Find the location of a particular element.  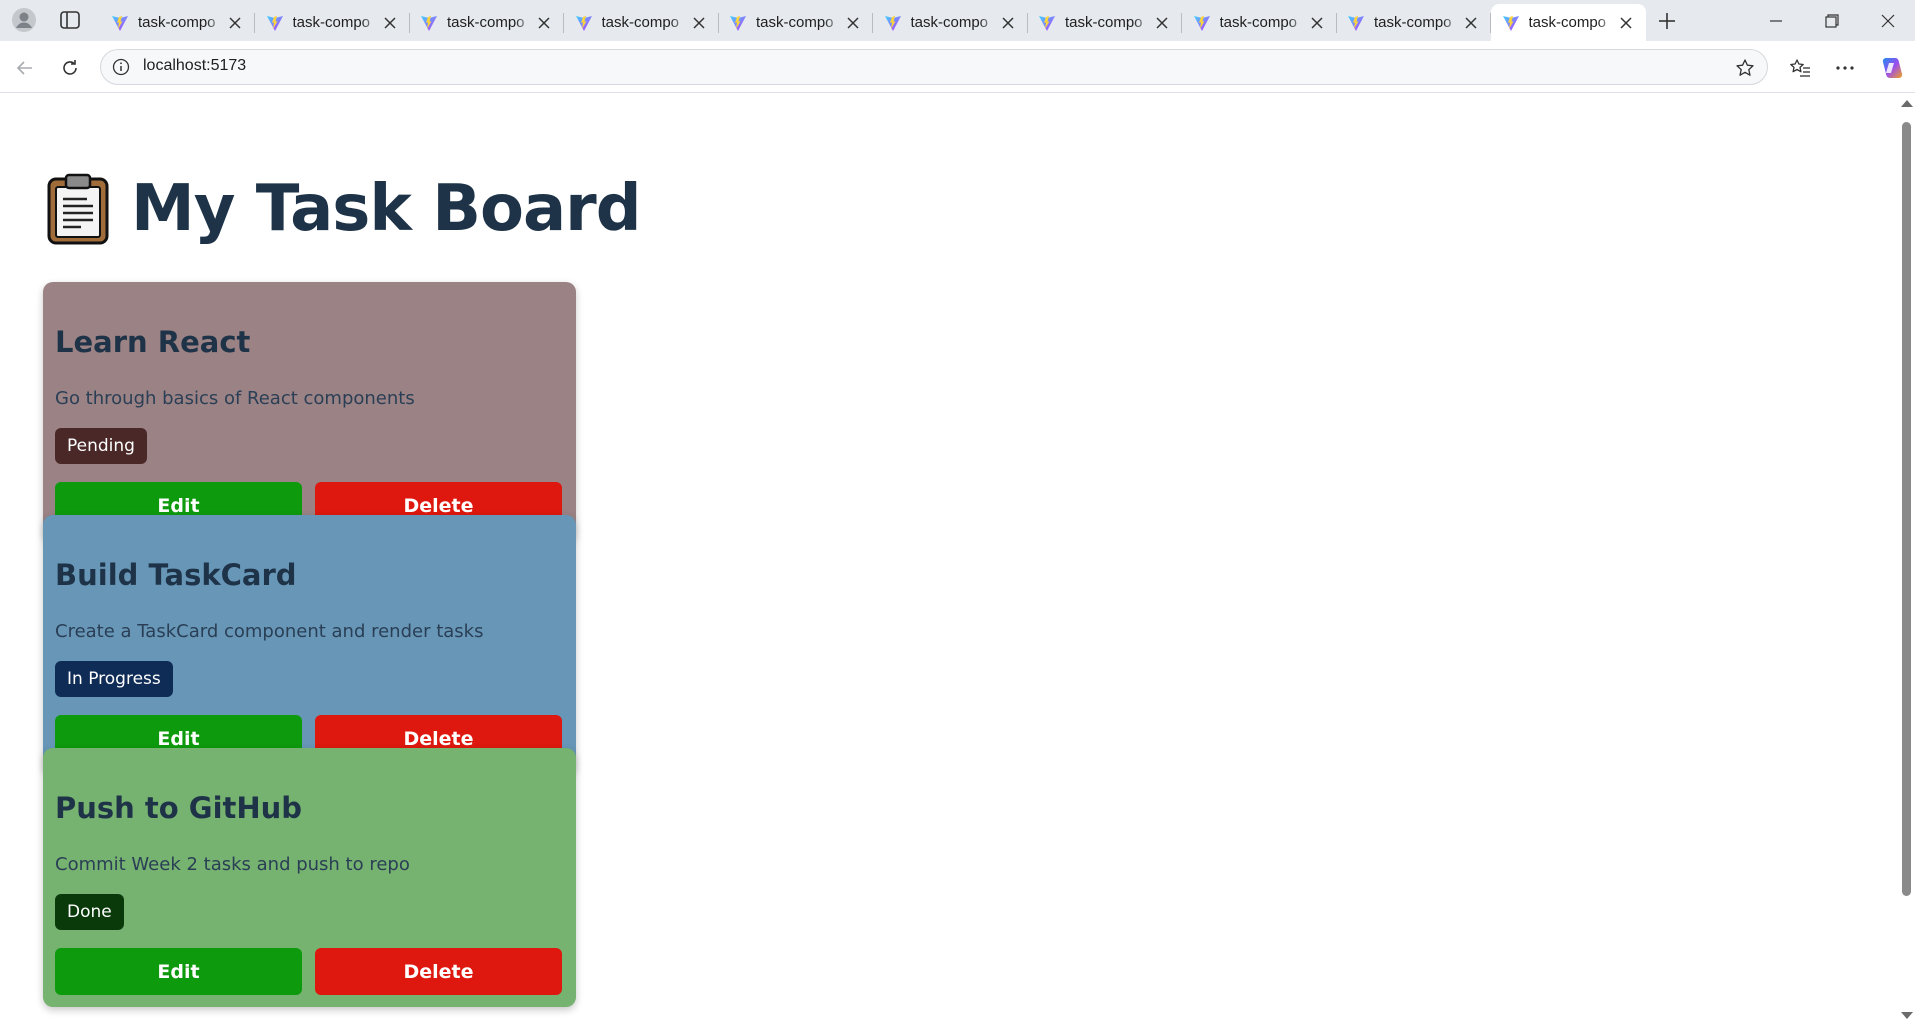

back-icon is located at coordinates (25, 68).